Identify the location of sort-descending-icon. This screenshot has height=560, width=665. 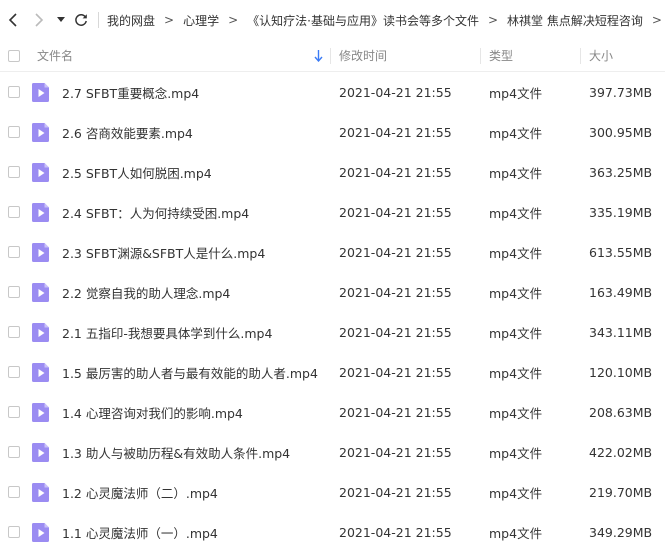
(318, 56).